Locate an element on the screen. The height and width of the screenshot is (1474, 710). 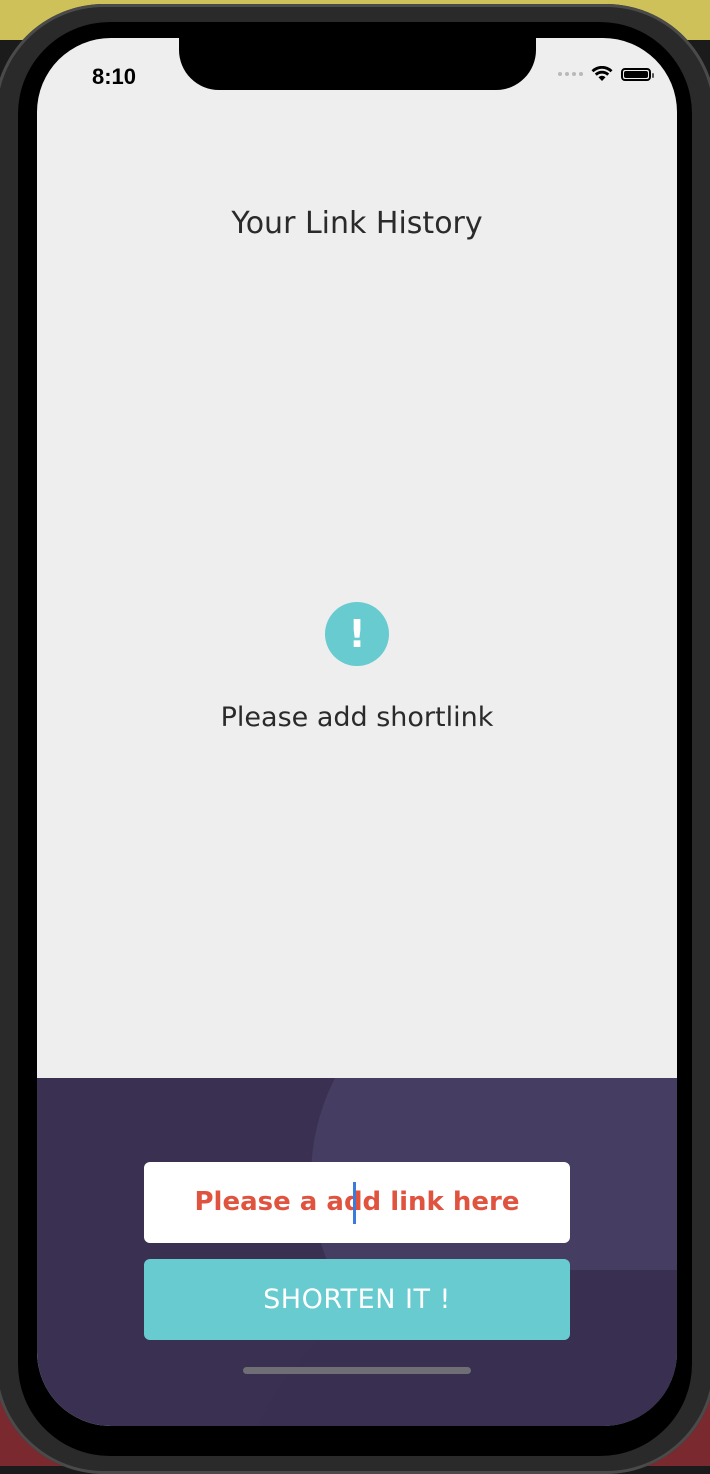
home-indicator is located at coordinates (357, 1370).